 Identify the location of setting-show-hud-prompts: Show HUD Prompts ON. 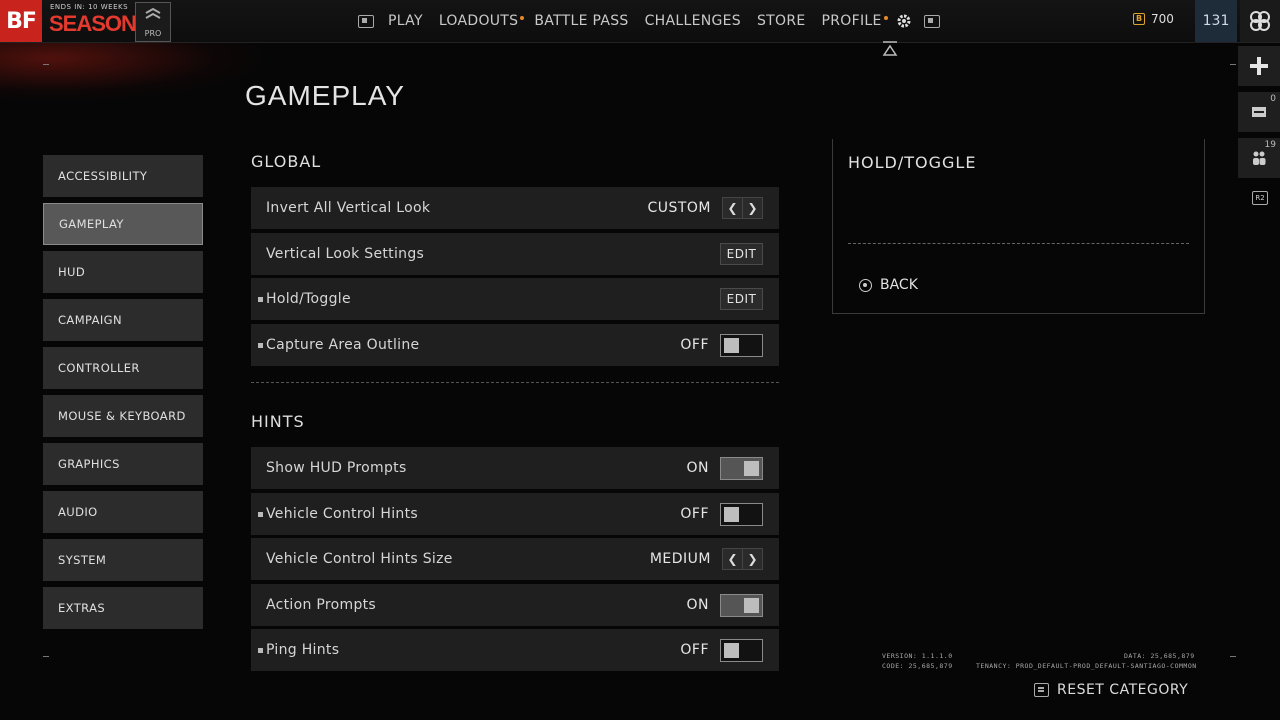
(515, 468).